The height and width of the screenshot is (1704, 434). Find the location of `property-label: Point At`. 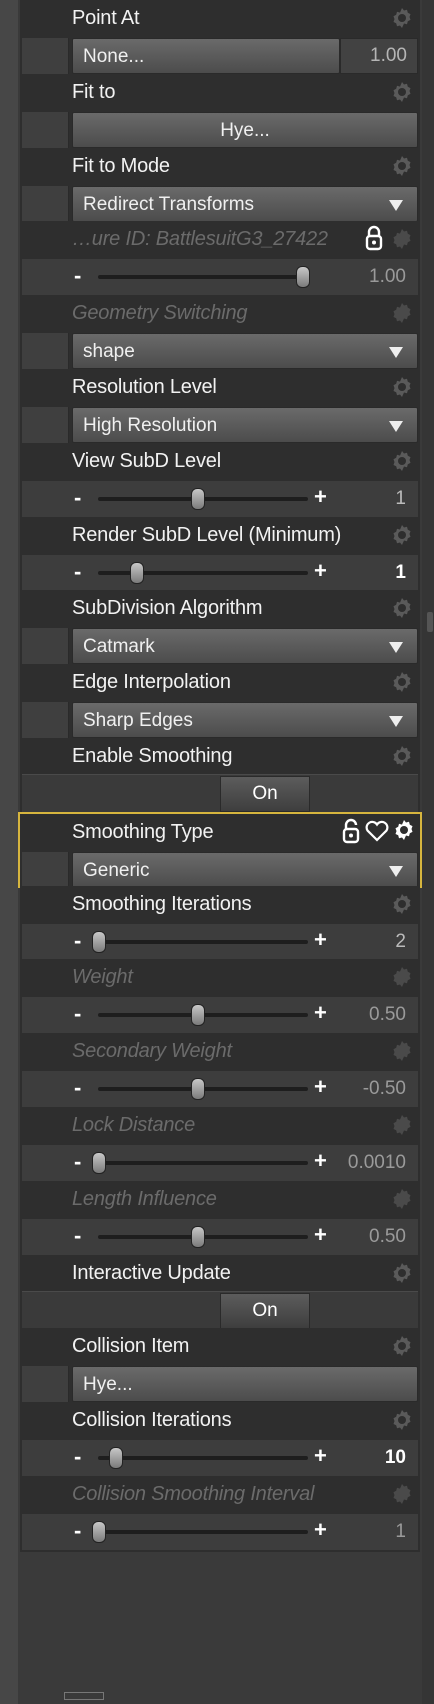

property-label: Point At is located at coordinates (106, 18).